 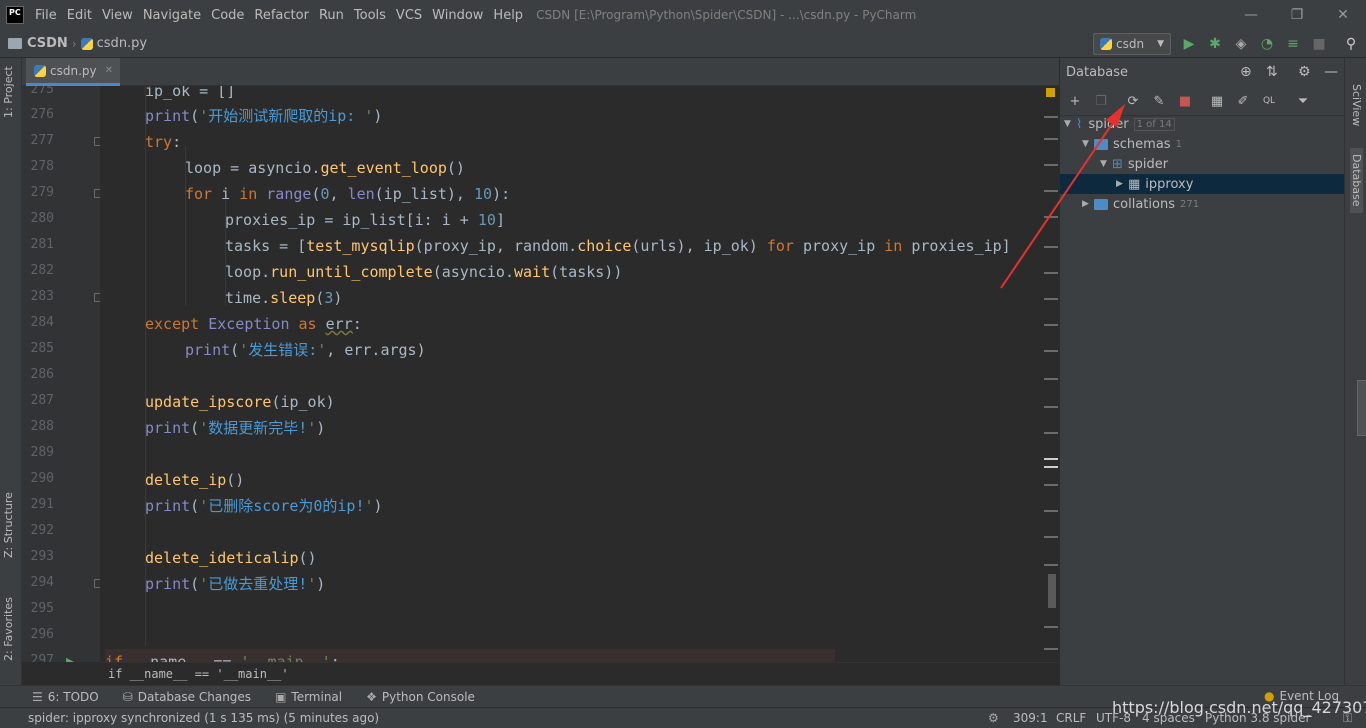 What do you see at coordinates (40, 70) in the screenshot?
I see `python-file-icon` at bounding box center [40, 70].